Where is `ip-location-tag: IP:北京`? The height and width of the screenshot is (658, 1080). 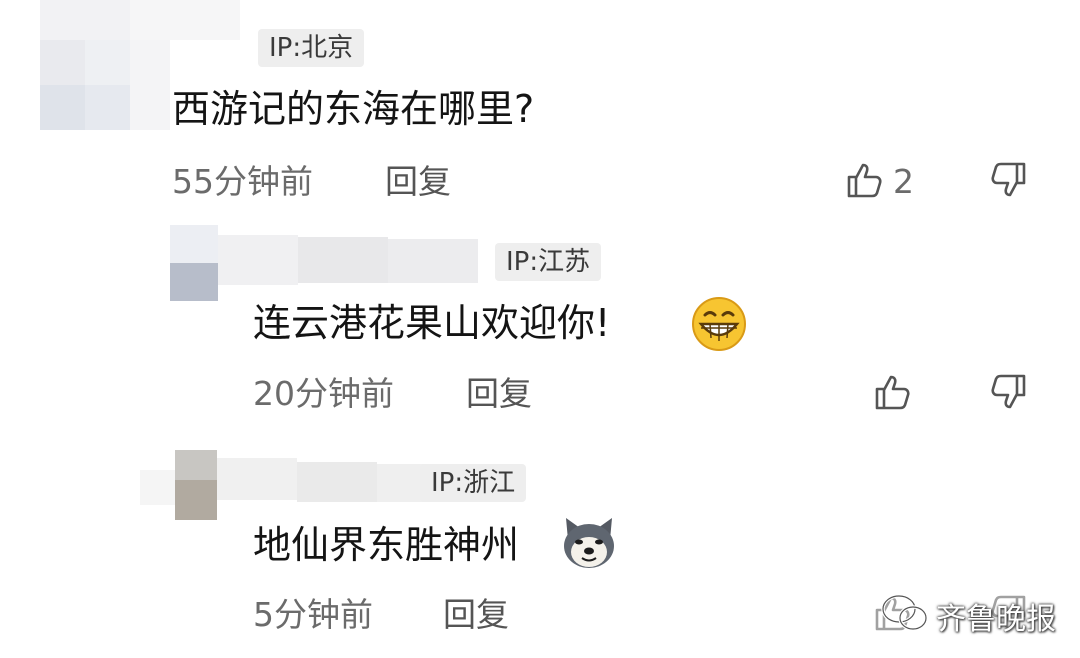
ip-location-tag: IP:北京 is located at coordinates (311, 48).